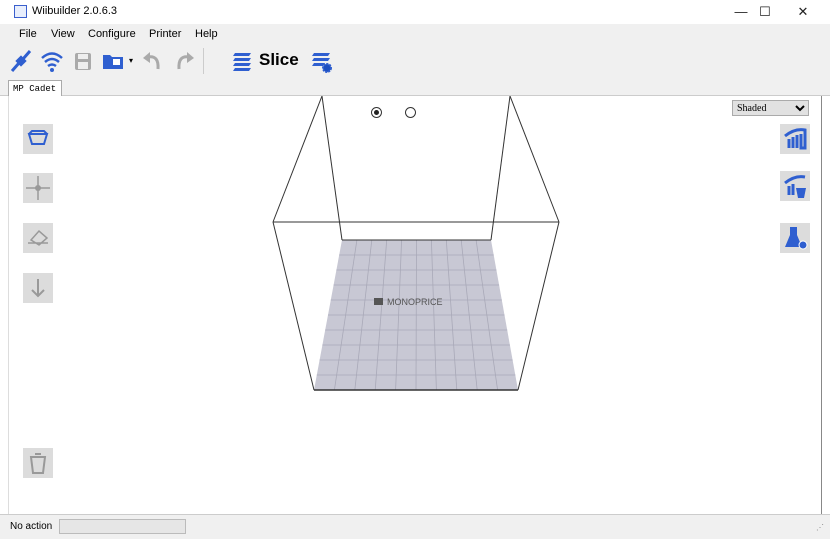 The image size is (830, 539). I want to click on bed-logo-text: MONOPRICE, so click(415, 302).